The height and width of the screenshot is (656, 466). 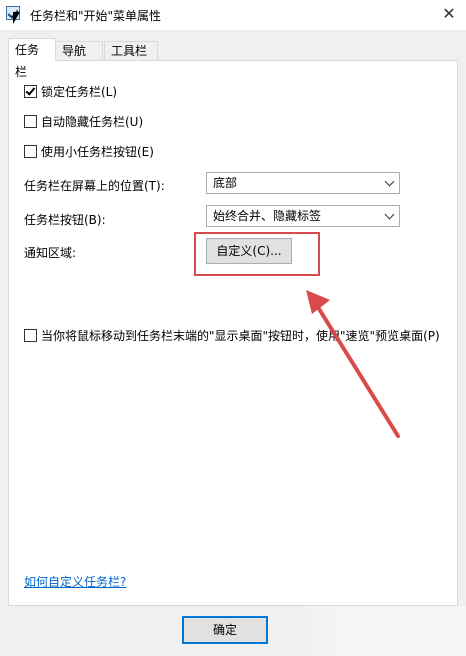 I want to click on ok-button-label: 确定, so click(x=224, y=630).